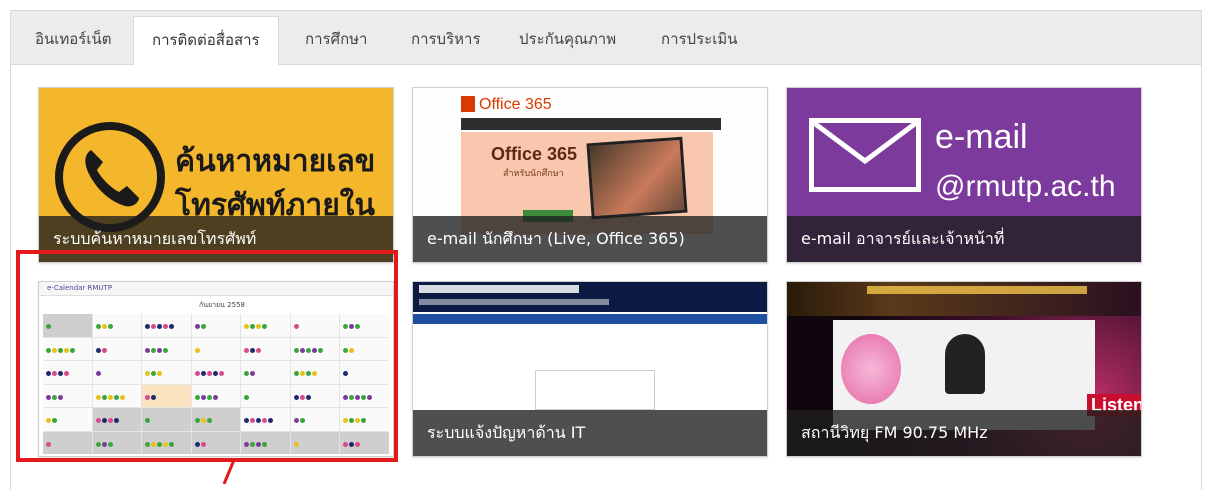 This screenshot has height=491, width=1211. I want to click on tile-image-text: ค้นหาหมายเลข, so click(275, 161).